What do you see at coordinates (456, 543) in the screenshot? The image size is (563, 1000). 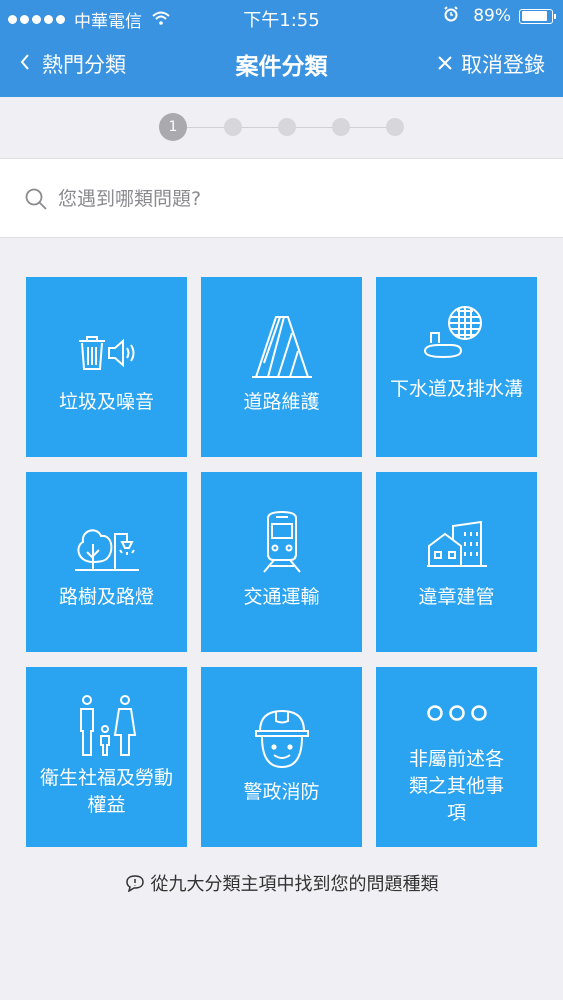 I see `buildings-icon` at bounding box center [456, 543].